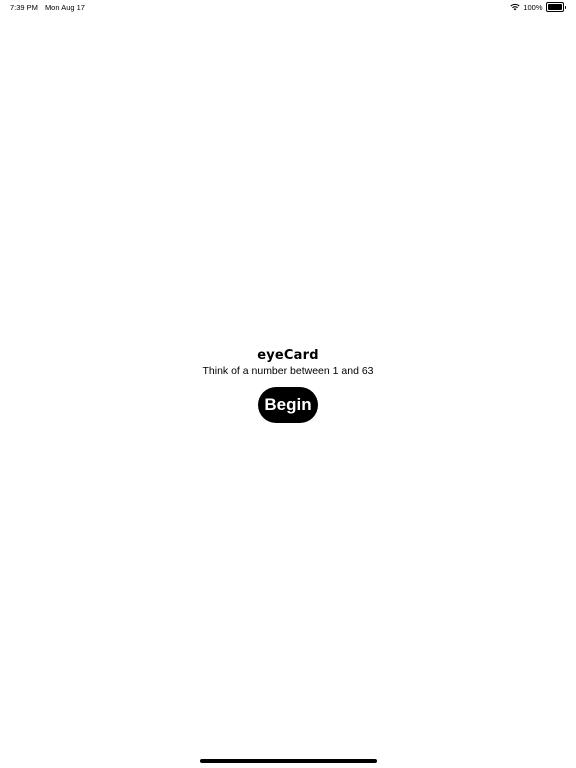 The width and height of the screenshot is (576, 768). I want to click on status-left: 7:39 PM Mon Aug 17, so click(47, 7).